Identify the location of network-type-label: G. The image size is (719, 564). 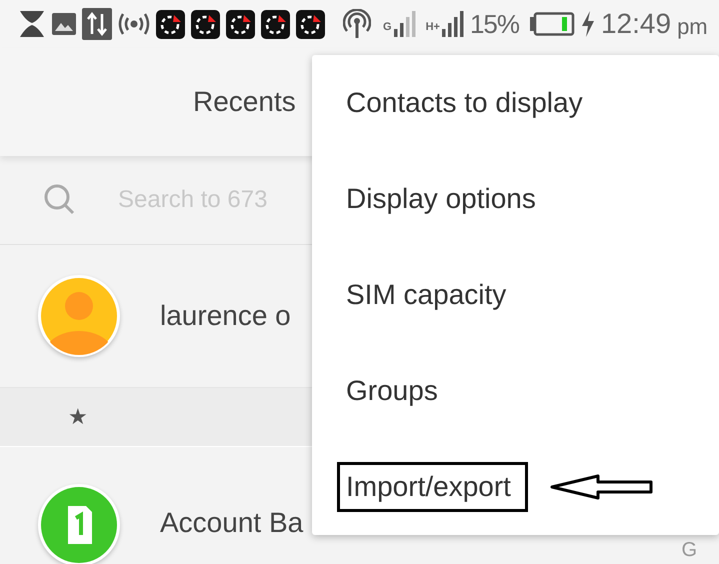
(387, 27).